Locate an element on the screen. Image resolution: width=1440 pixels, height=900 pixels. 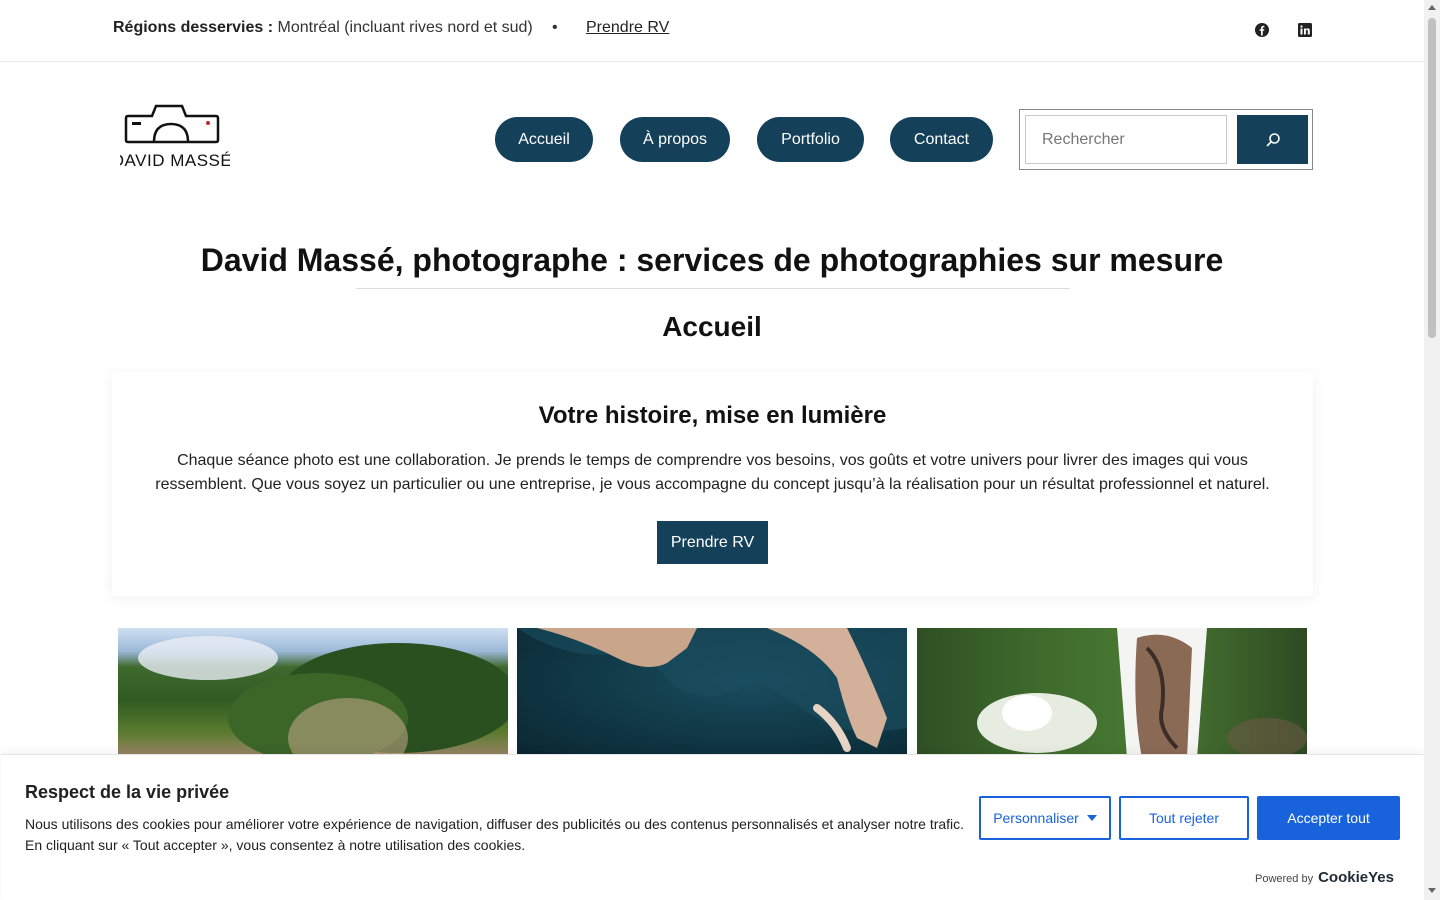
appointment-link: Prendre RV is located at coordinates (627, 28).